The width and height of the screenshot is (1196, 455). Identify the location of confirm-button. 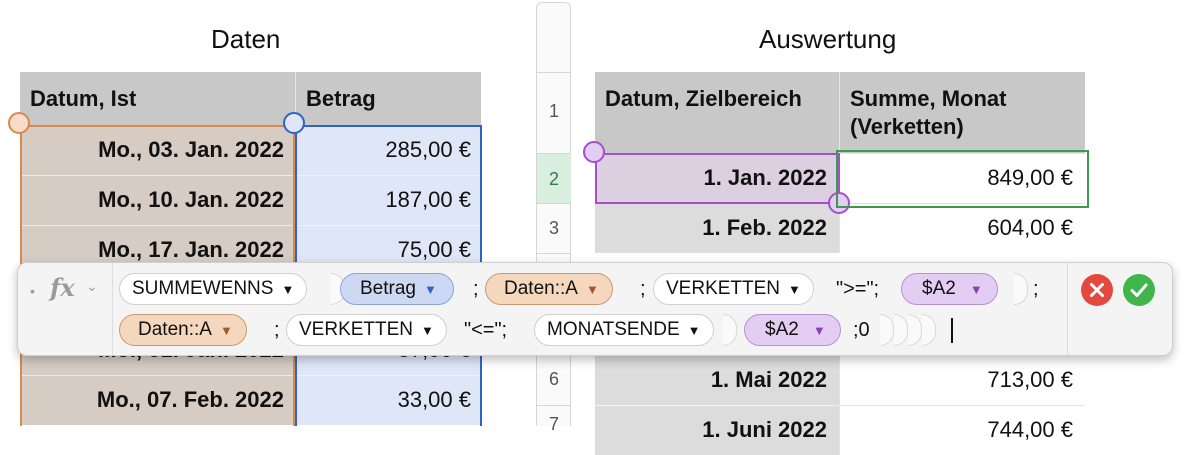
(1139, 290).